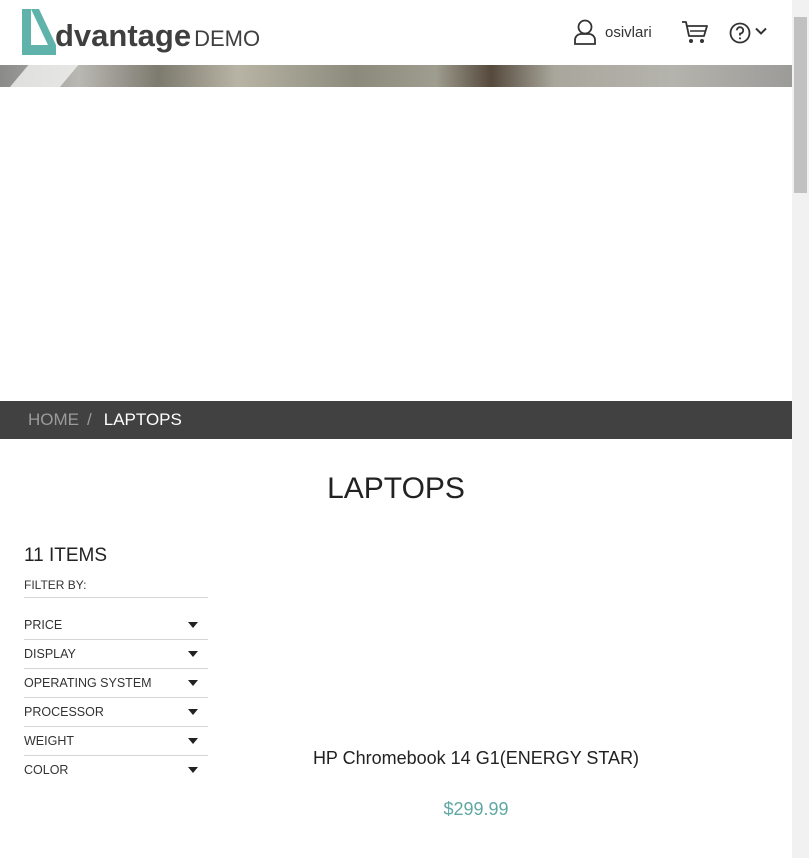 The image size is (809, 858). What do you see at coordinates (694, 32) in the screenshot?
I see `cart-icon` at bounding box center [694, 32].